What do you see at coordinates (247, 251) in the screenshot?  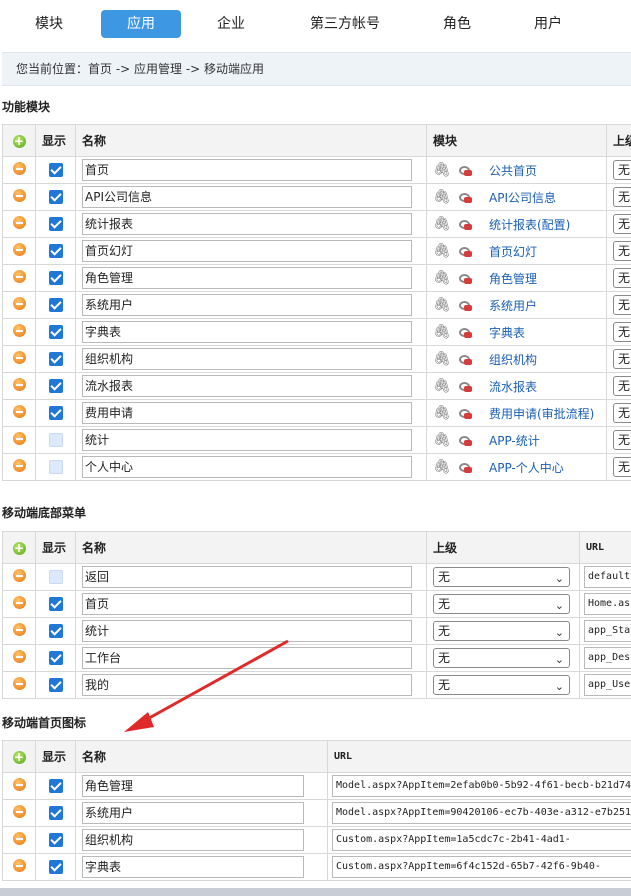 I see `name-input: 首页幻灯` at bounding box center [247, 251].